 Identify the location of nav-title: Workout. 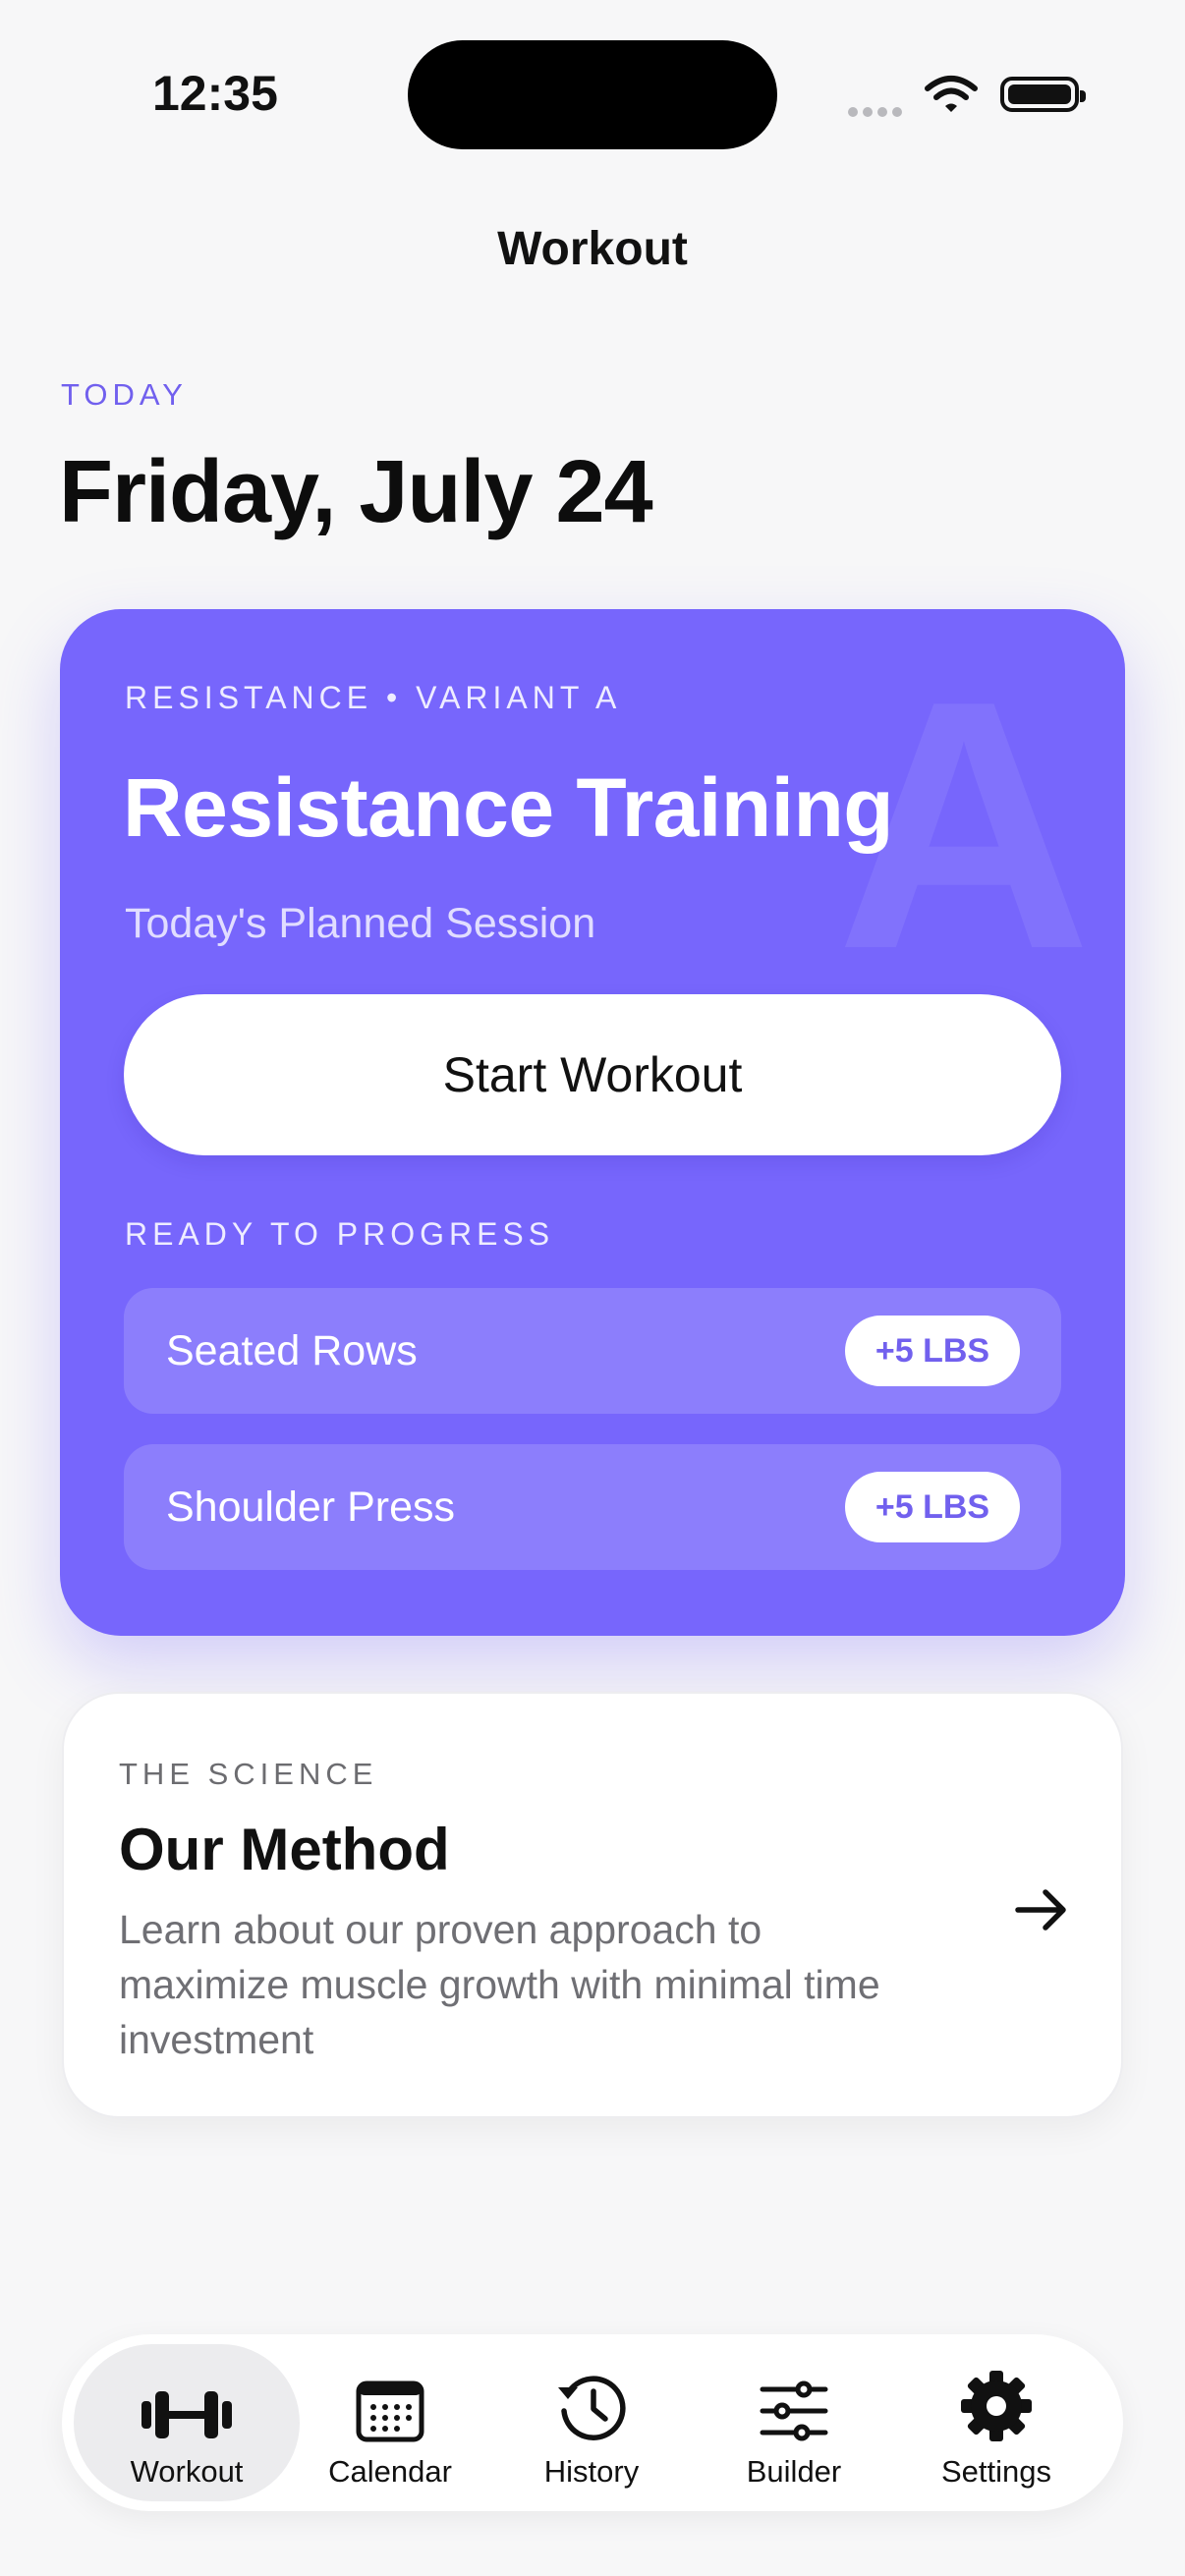
(592, 249).